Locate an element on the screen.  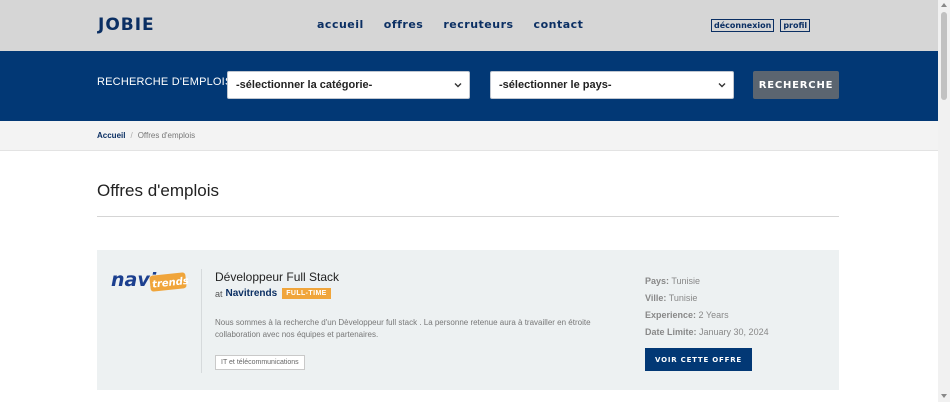
city-value: Tunisie is located at coordinates (683, 298).